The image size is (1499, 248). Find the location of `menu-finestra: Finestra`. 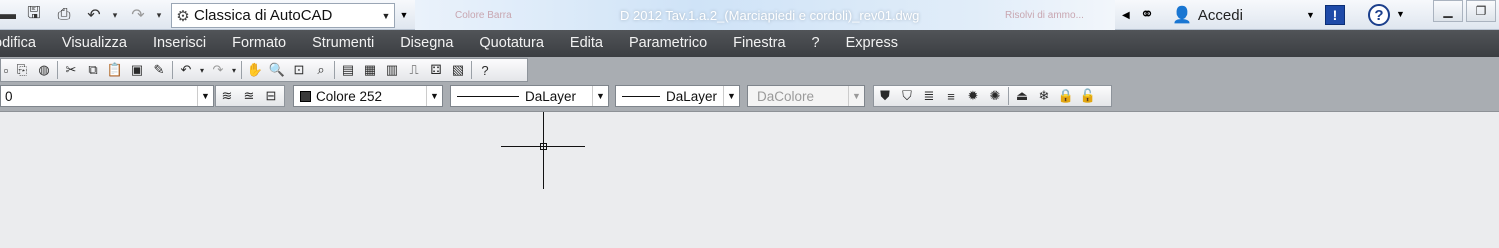

menu-finestra: Finestra is located at coordinates (759, 43).